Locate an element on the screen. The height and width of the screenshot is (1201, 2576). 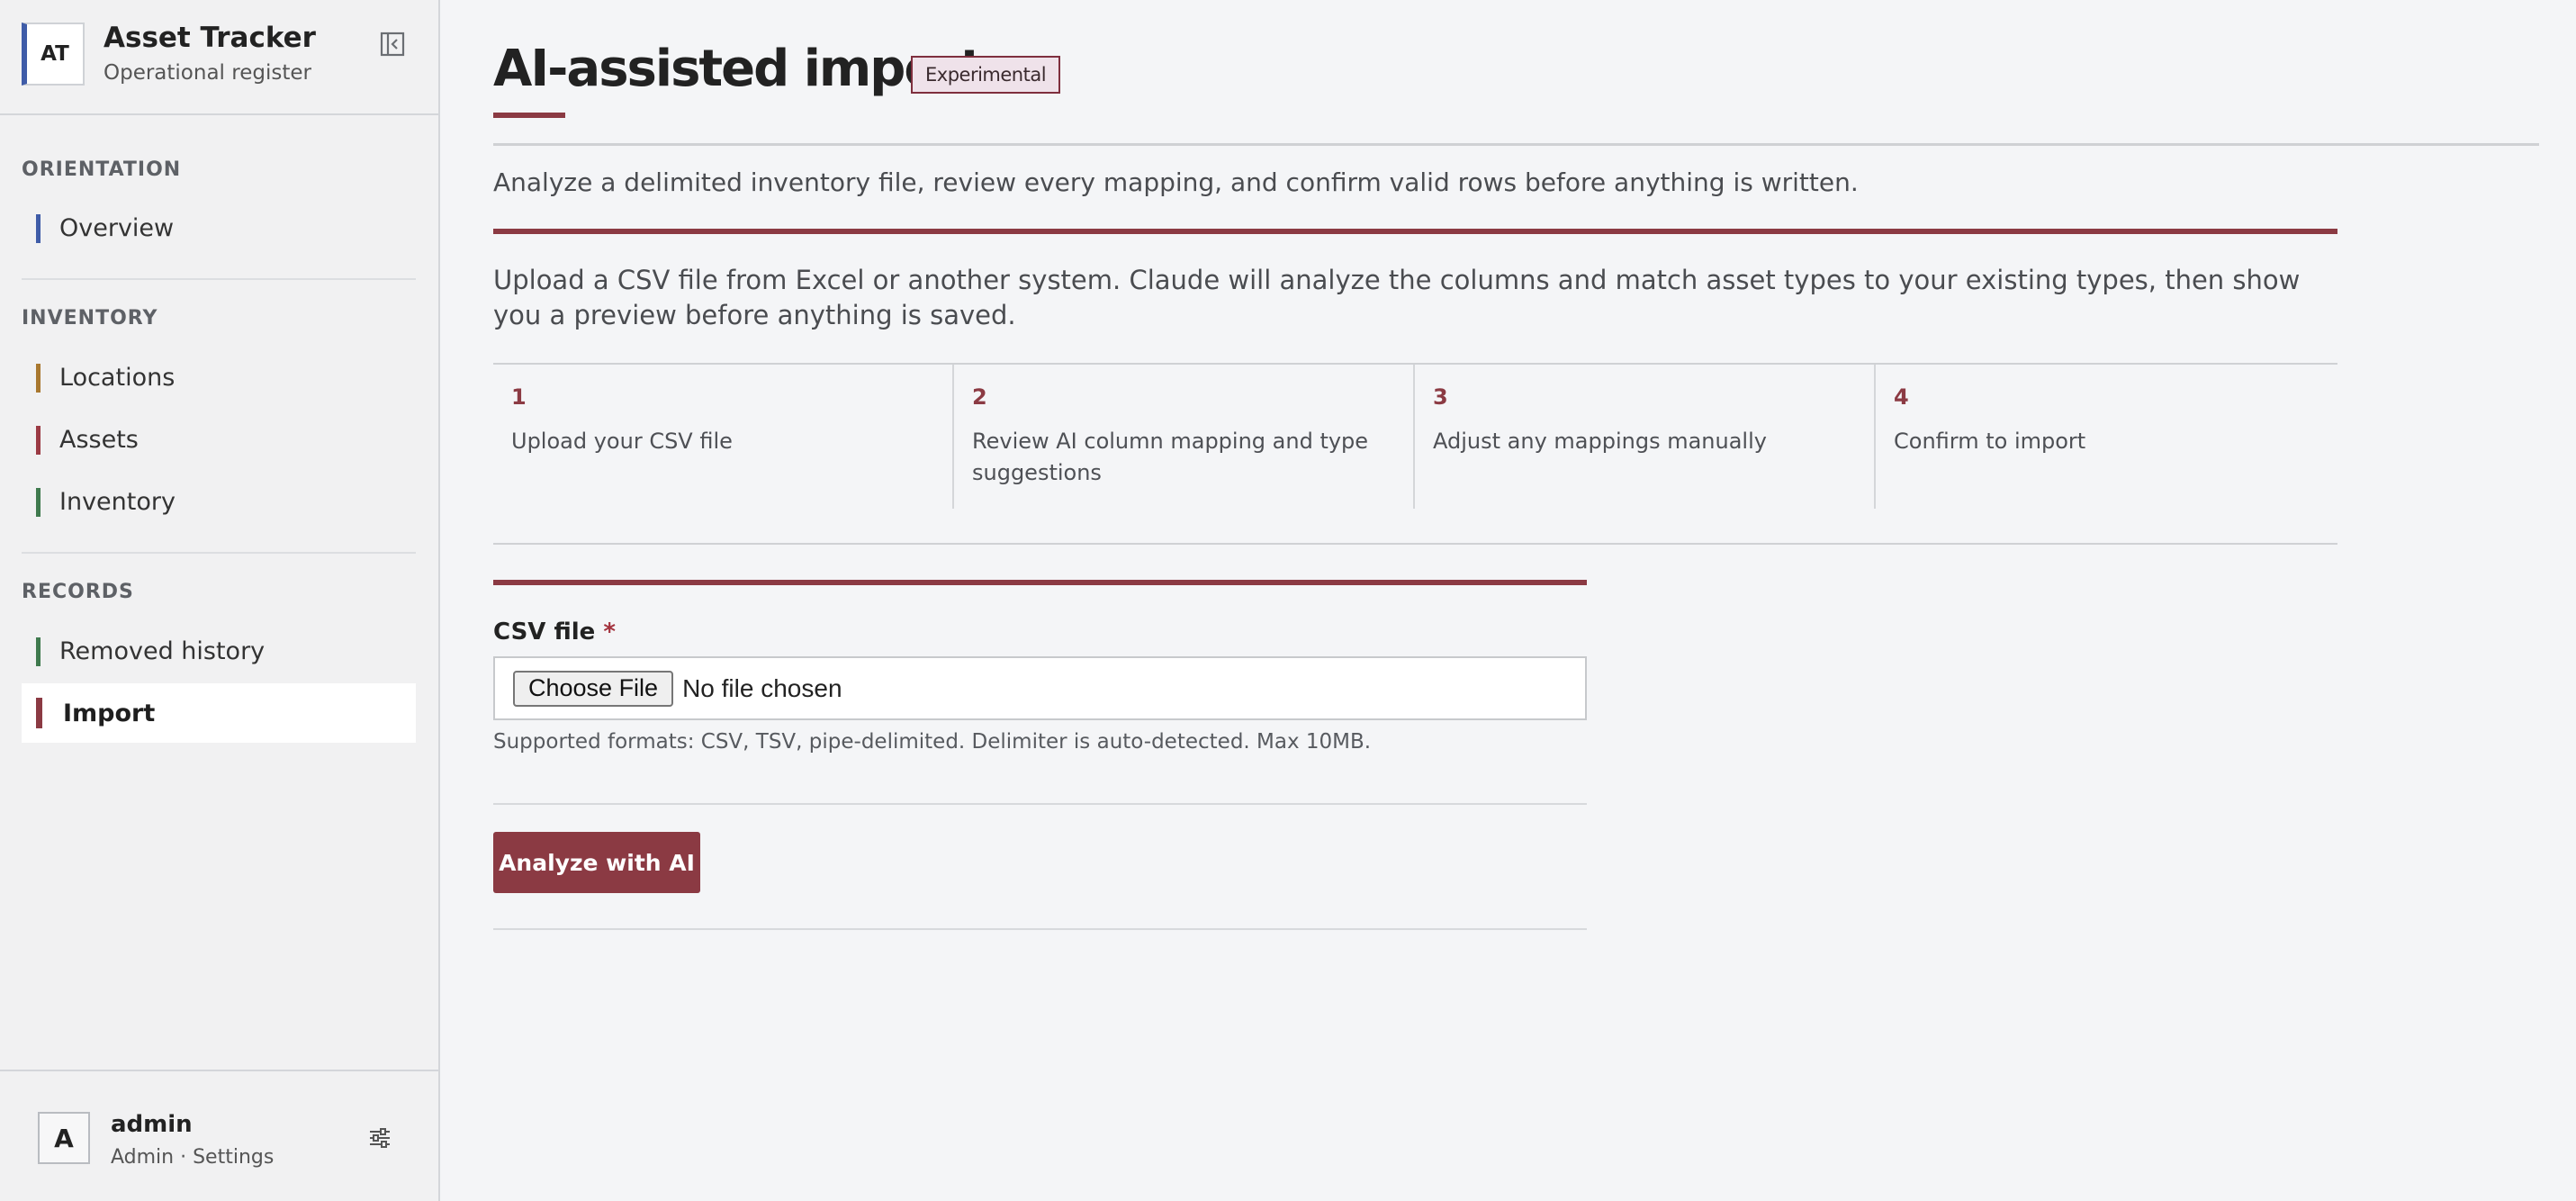
step-4: 4 Confirm to import is located at coordinates (2106, 437).